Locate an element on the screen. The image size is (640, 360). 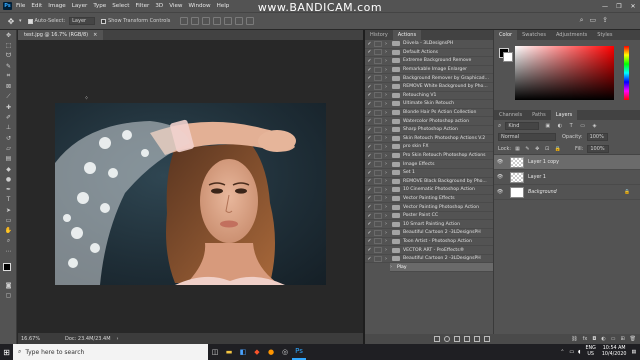
tab-layers: Layers is located at coordinates (564, 115).